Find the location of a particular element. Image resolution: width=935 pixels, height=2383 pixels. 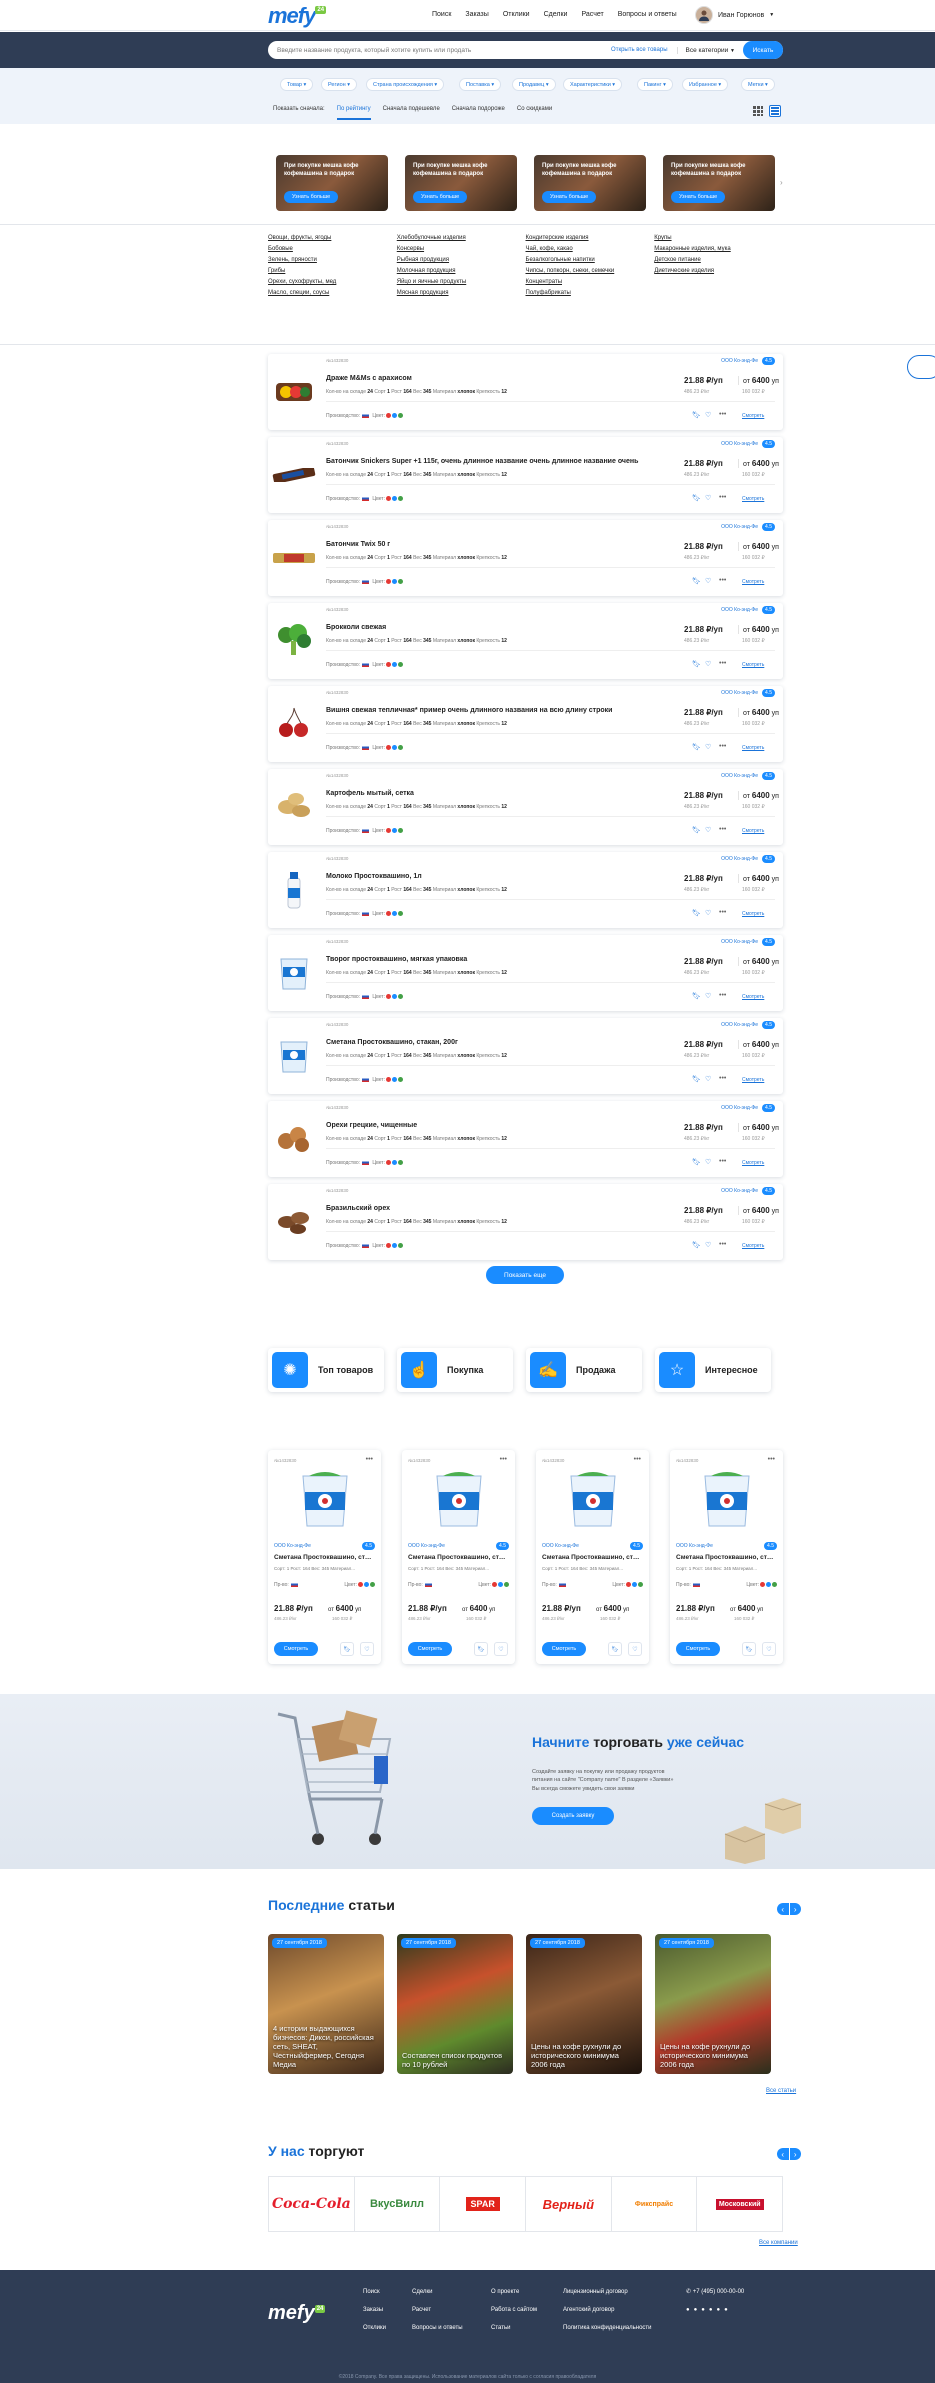

category-link: Грибы is located at coordinates (332, 271).